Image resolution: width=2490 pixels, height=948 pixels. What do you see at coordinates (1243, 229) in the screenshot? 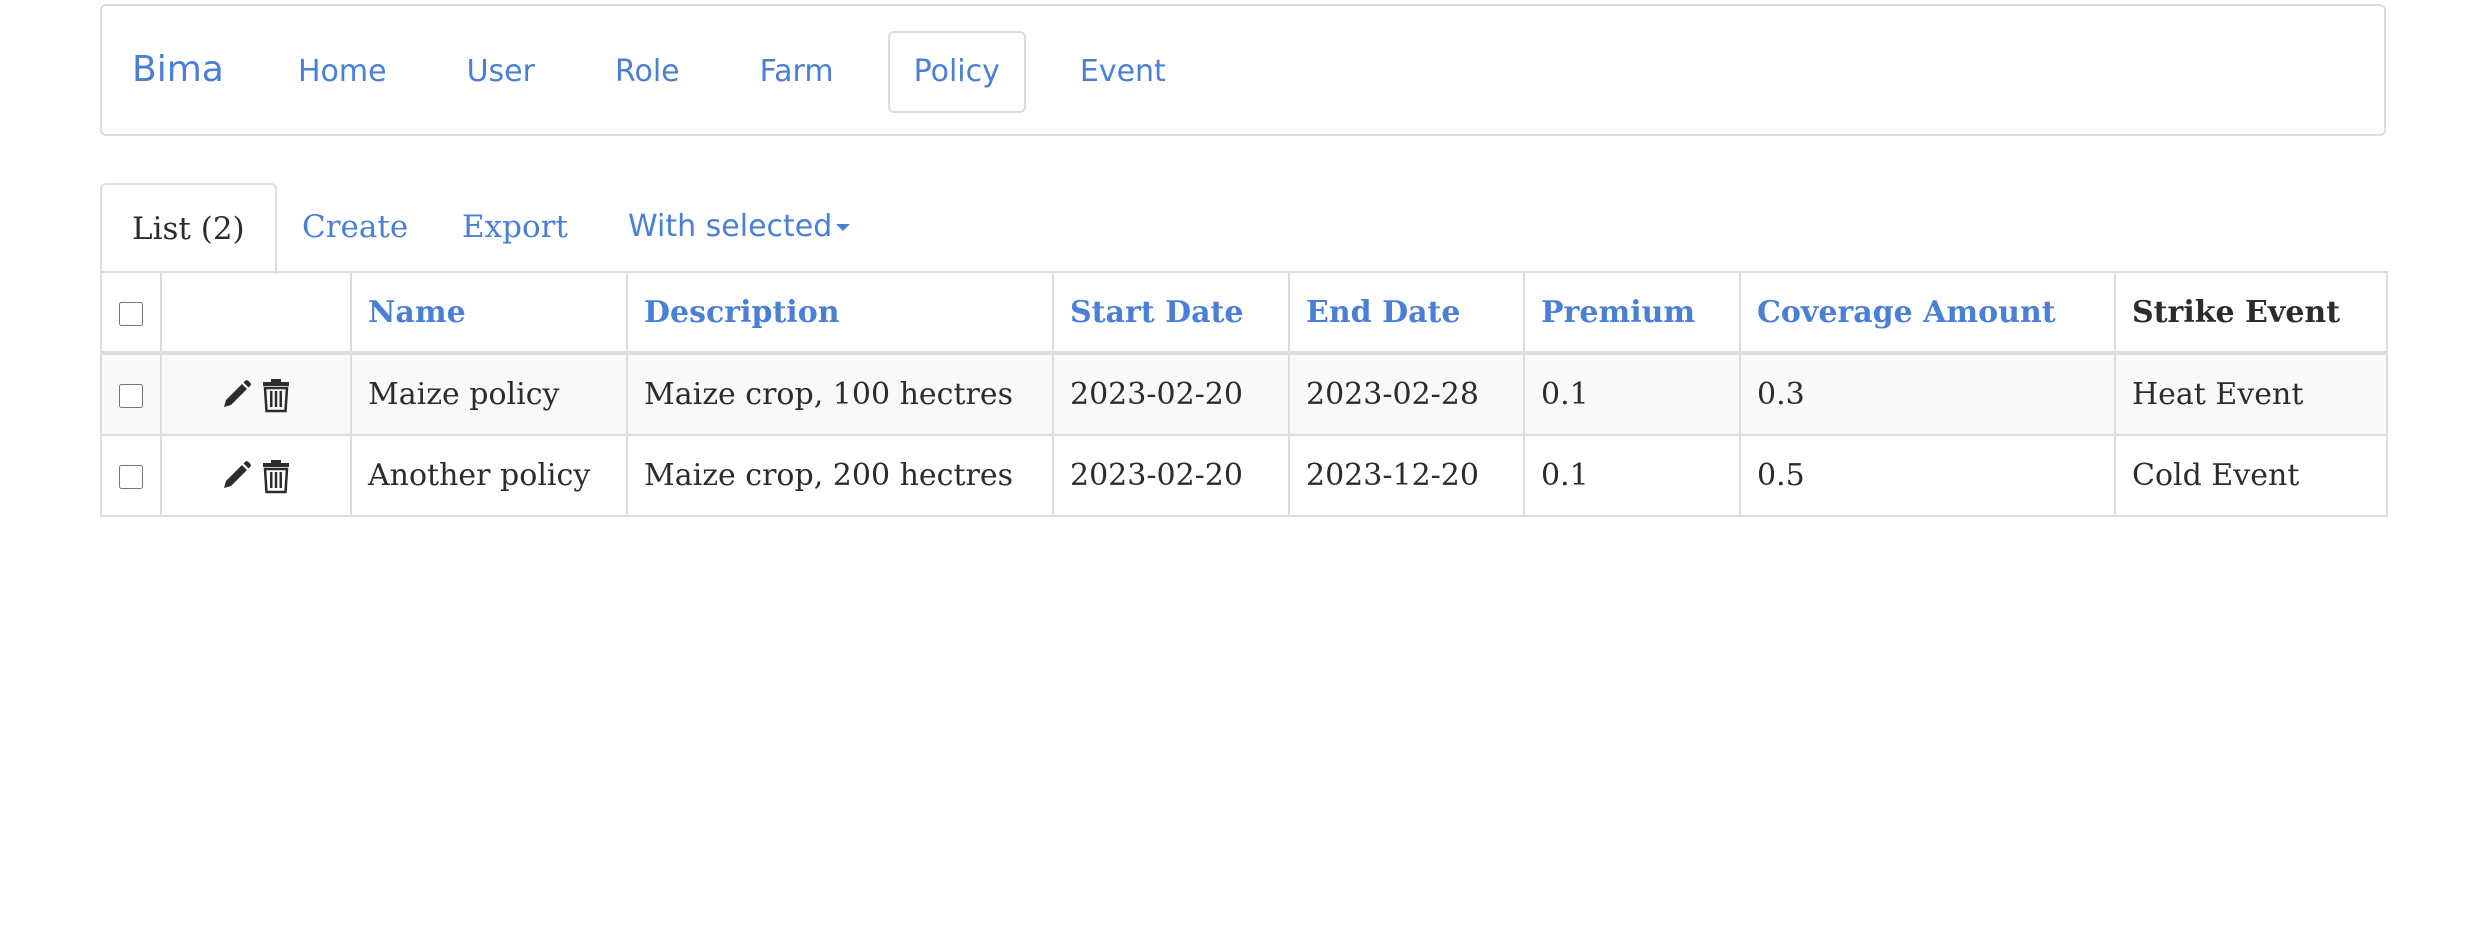
I see `view-tabs: List (2) Create Export With selected` at bounding box center [1243, 229].